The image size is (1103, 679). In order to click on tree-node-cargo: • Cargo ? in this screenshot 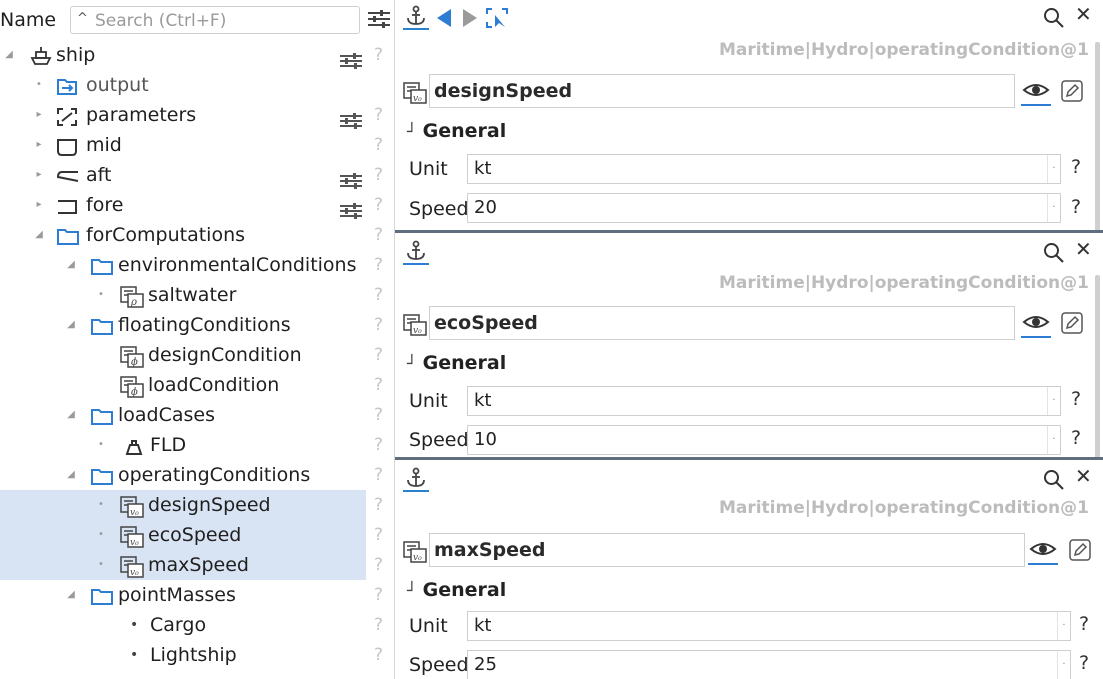, I will do `click(197, 625)`.